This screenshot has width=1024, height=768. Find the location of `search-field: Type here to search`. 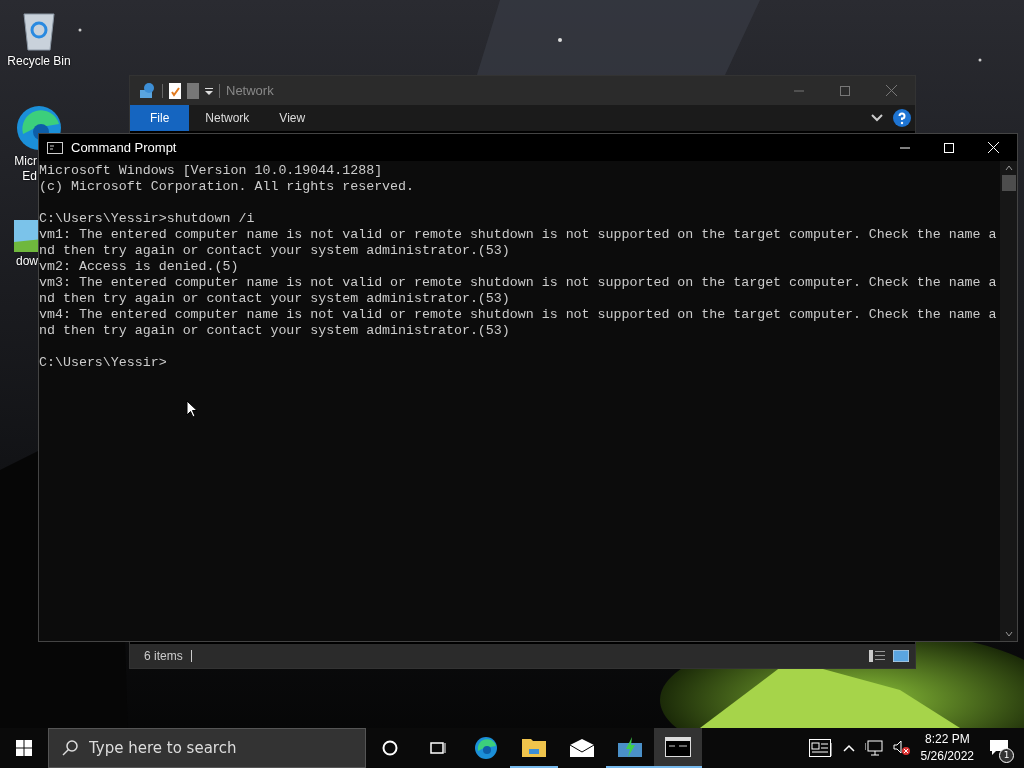

search-field: Type here to search is located at coordinates (207, 748).